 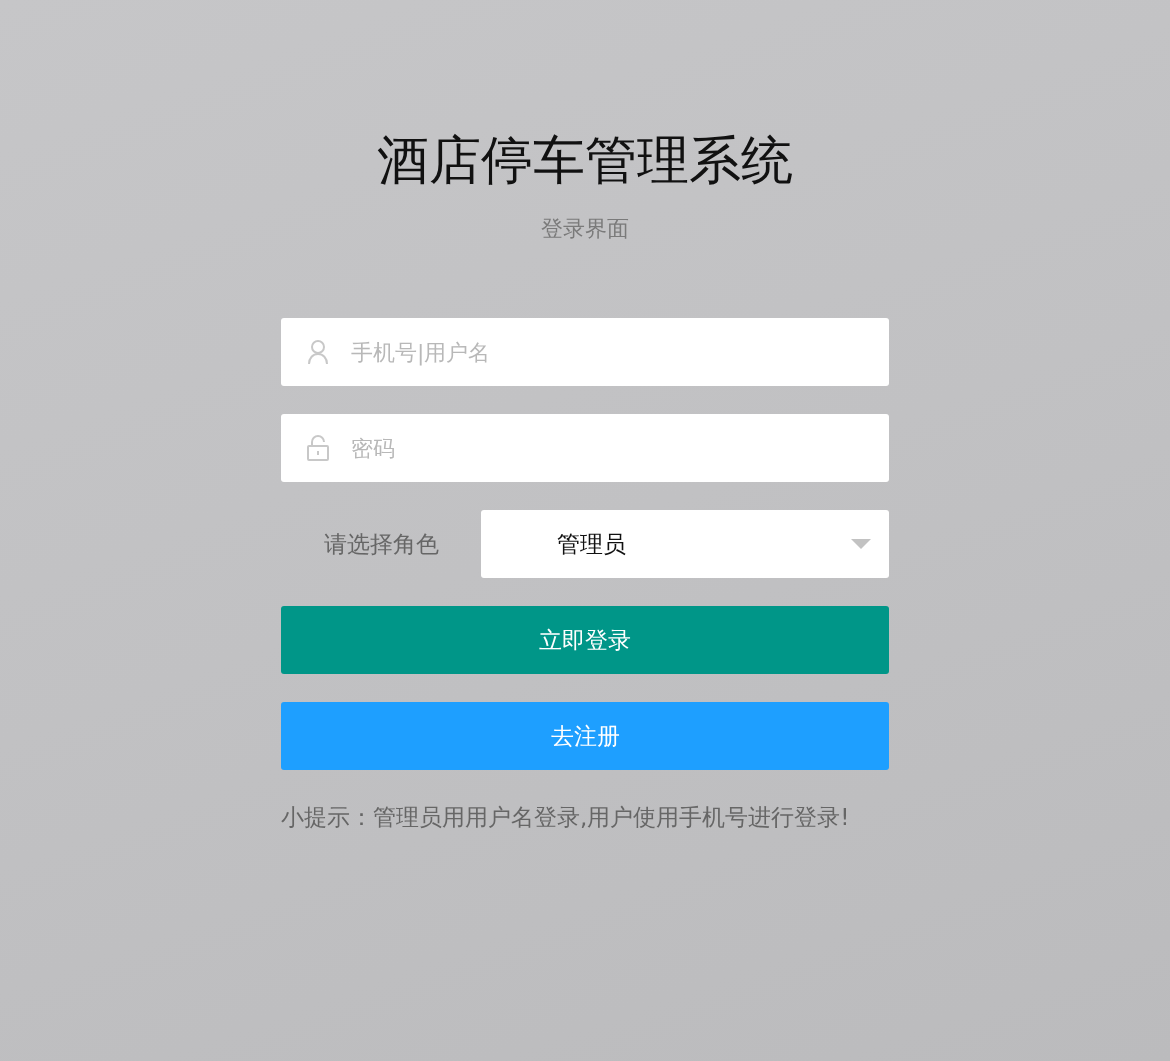 What do you see at coordinates (381, 544) in the screenshot?
I see `role-label: 请选择角色` at bounding box center [381, 544].